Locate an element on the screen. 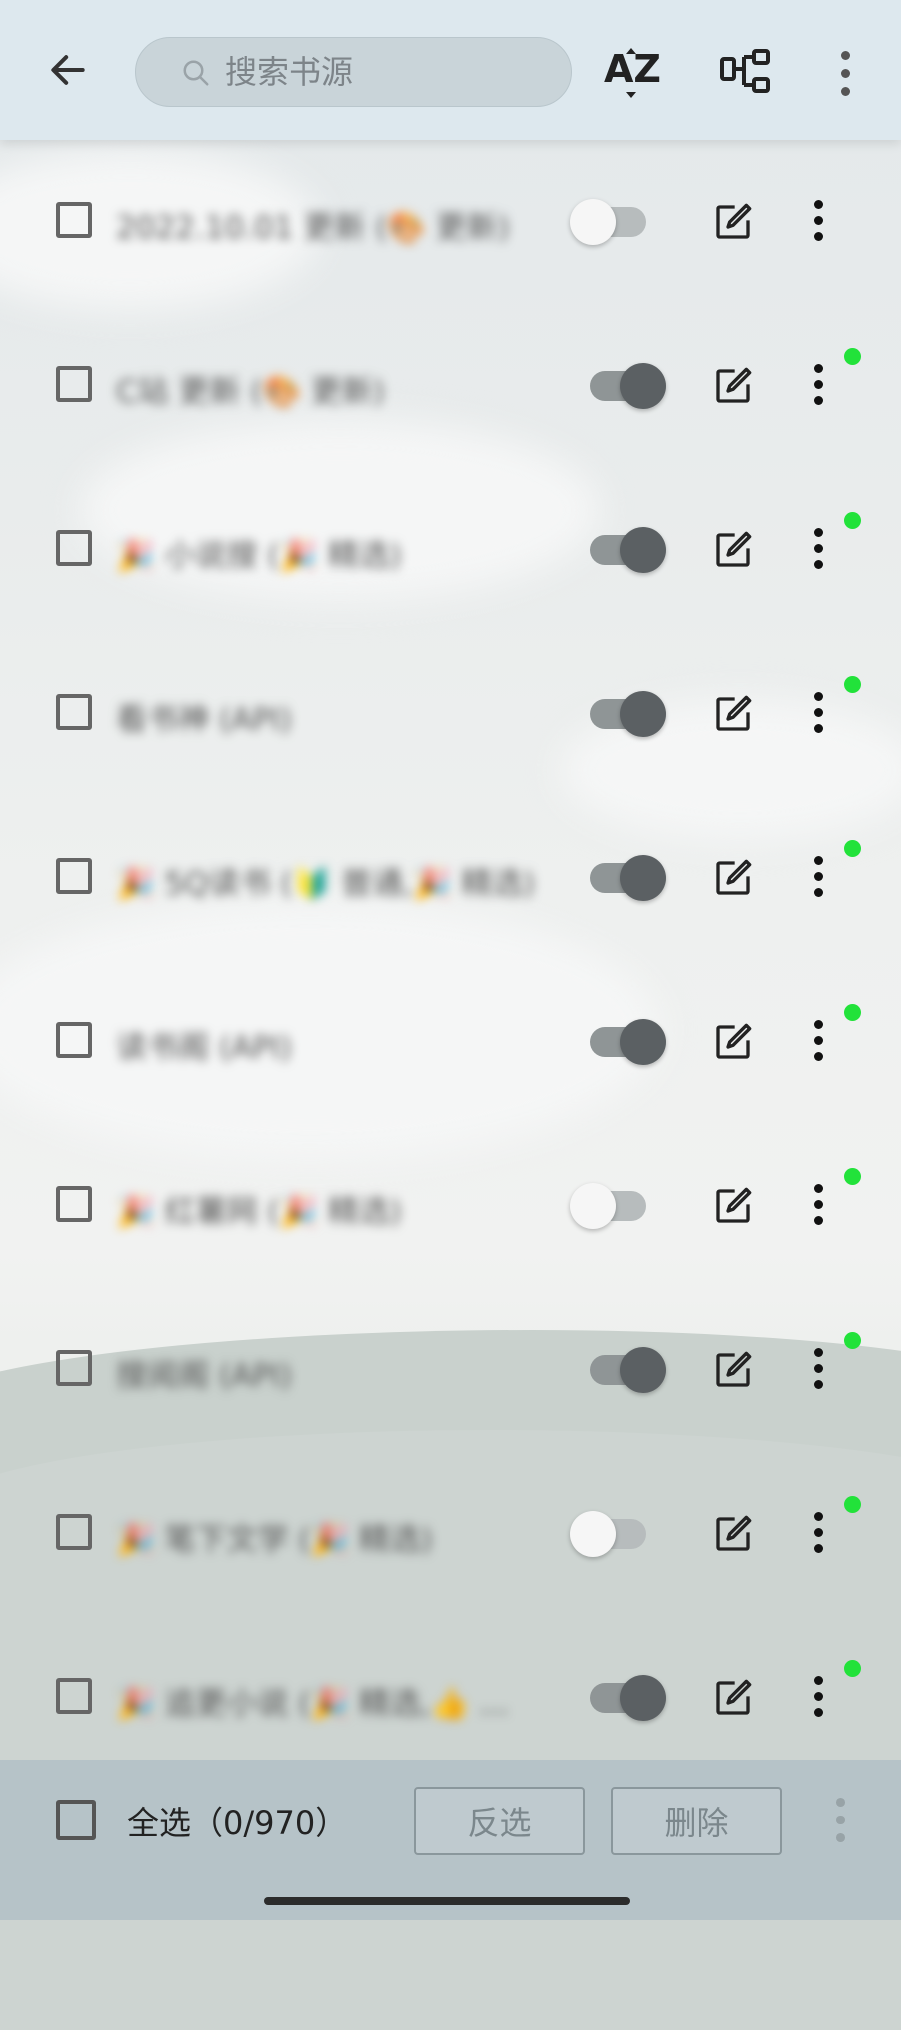  sort-az-icon: AZ is located at coordinates (632, 72).